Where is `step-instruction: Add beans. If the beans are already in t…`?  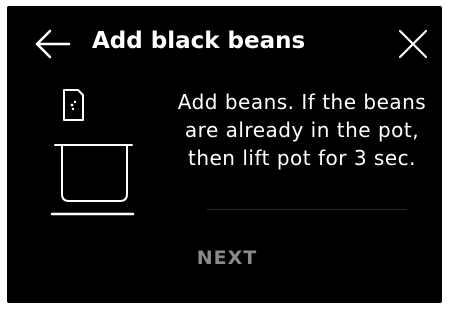 step-instruction: Add beans. If the beans are already in t… is located at coordinates (302, 130).